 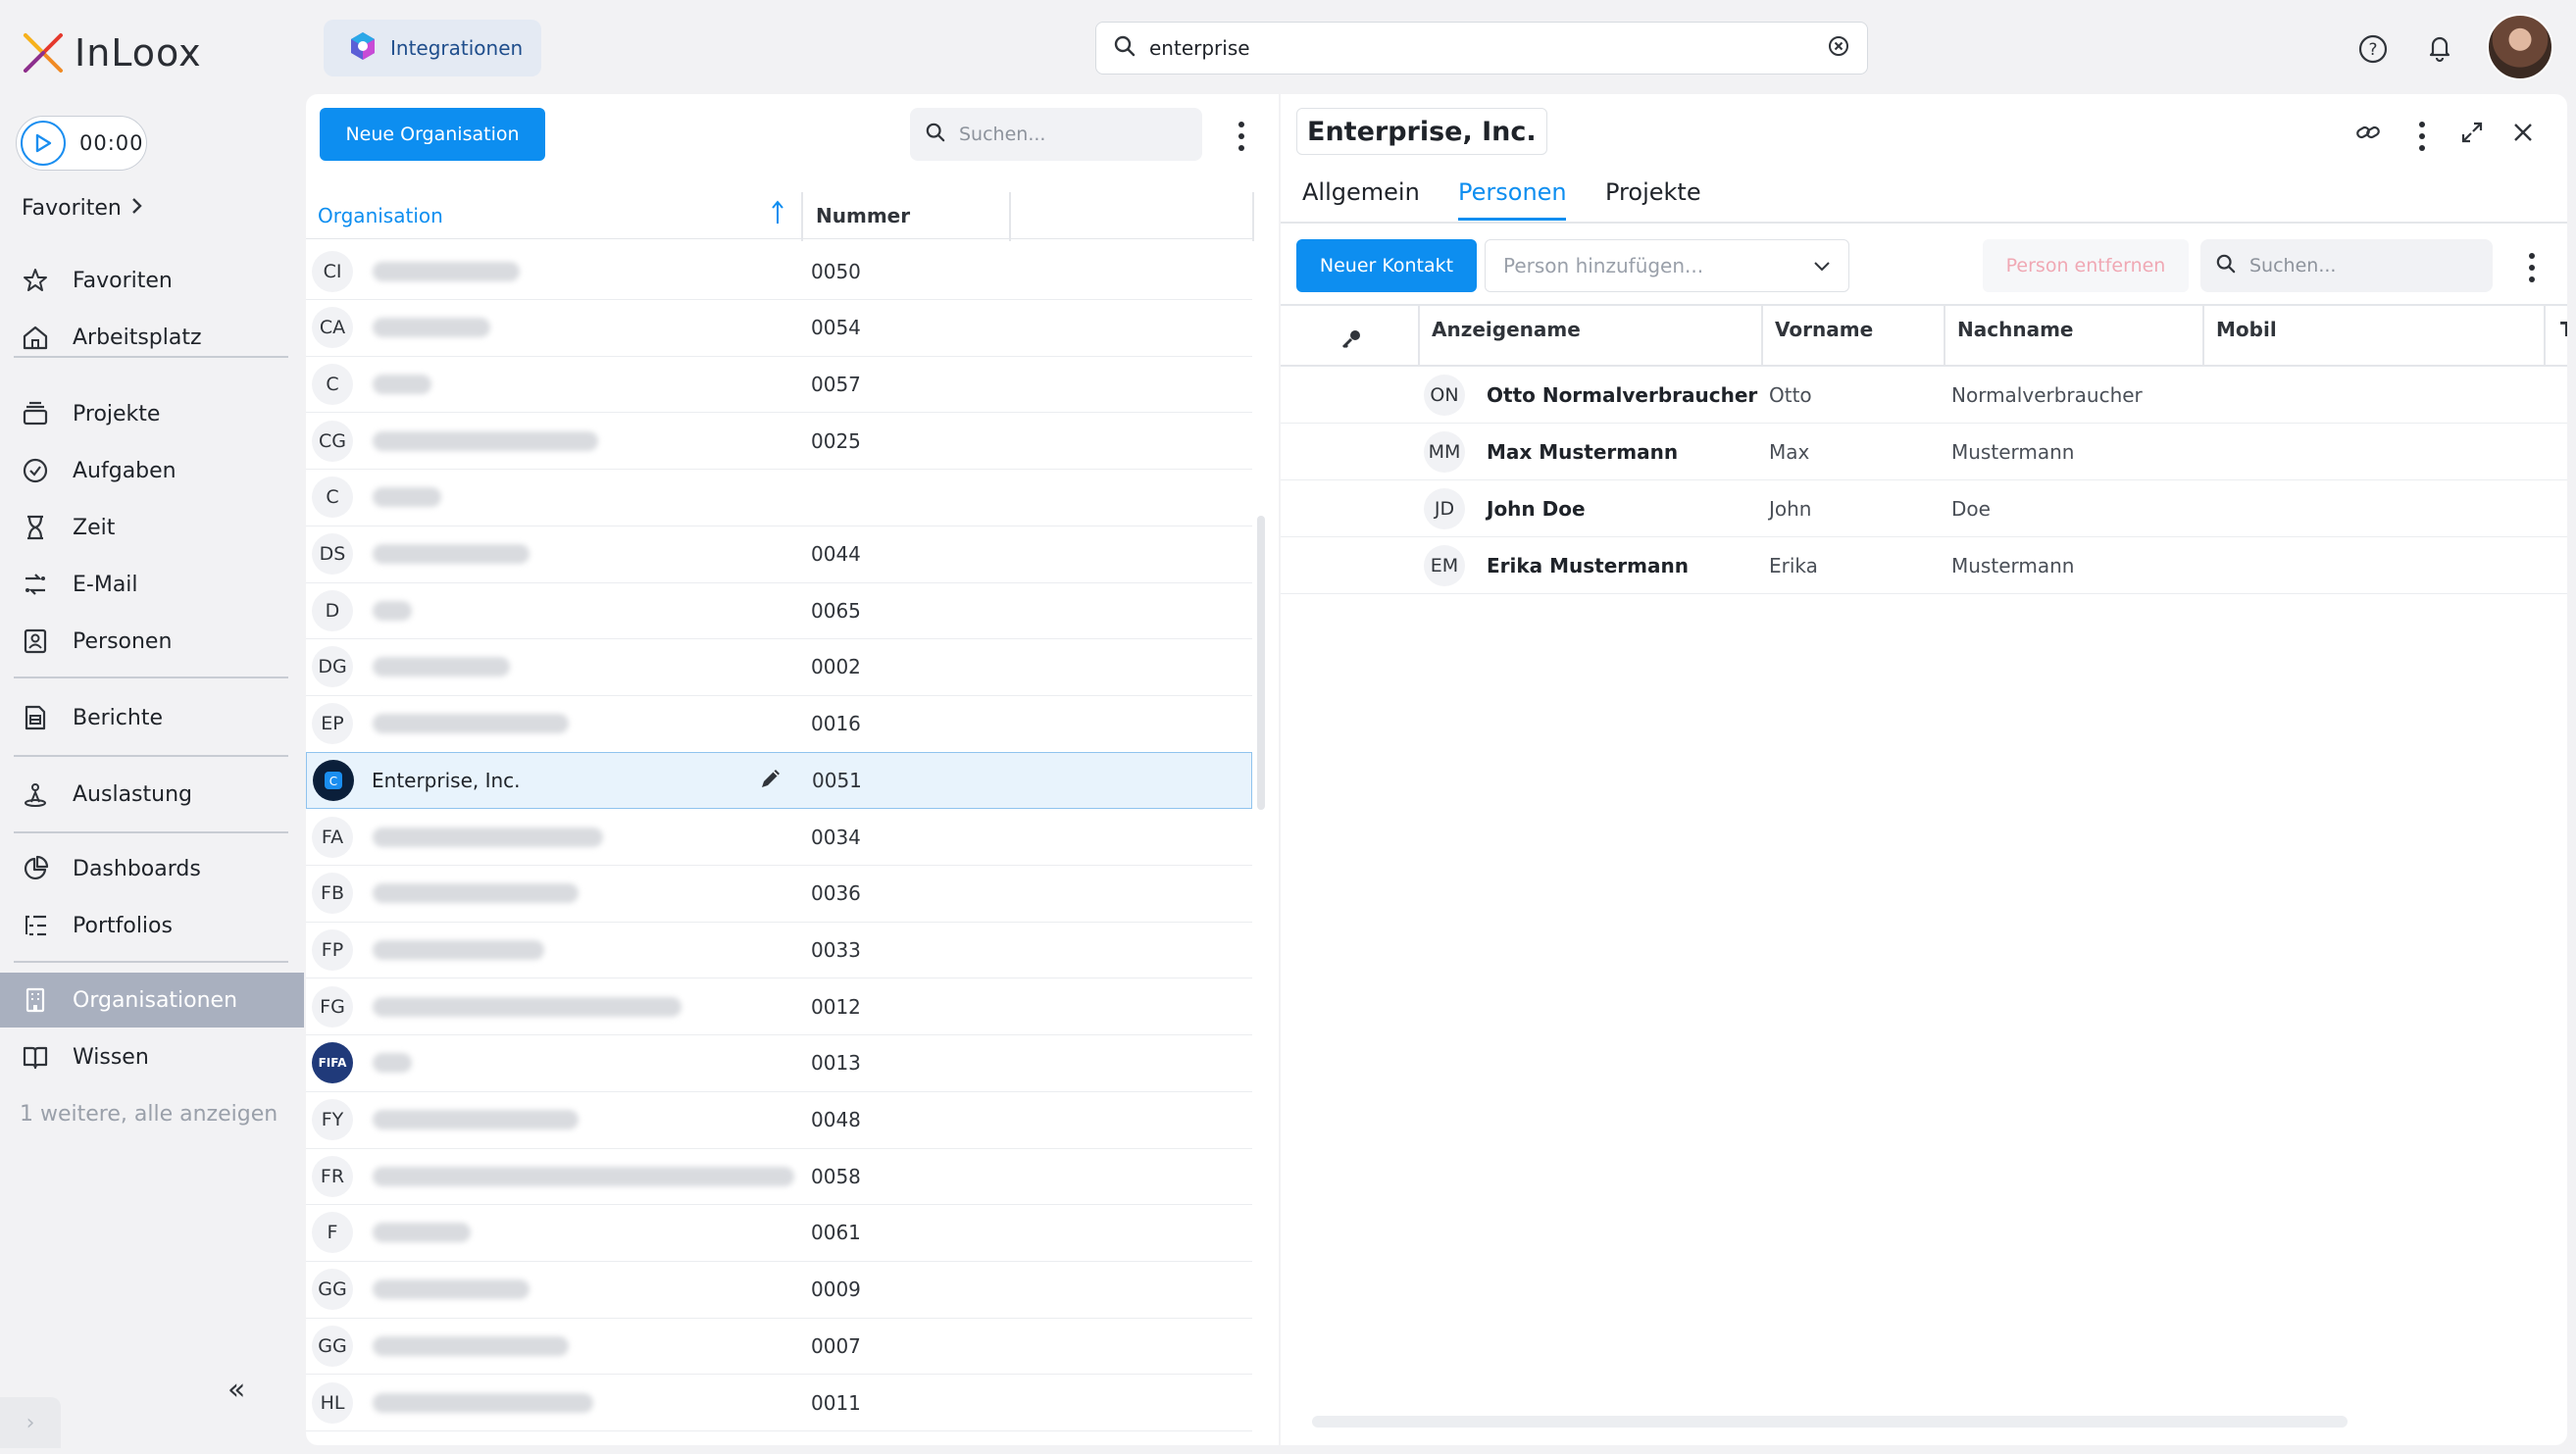 I want to click on column-mobil: Mobil, so click(x=2246, y=329).